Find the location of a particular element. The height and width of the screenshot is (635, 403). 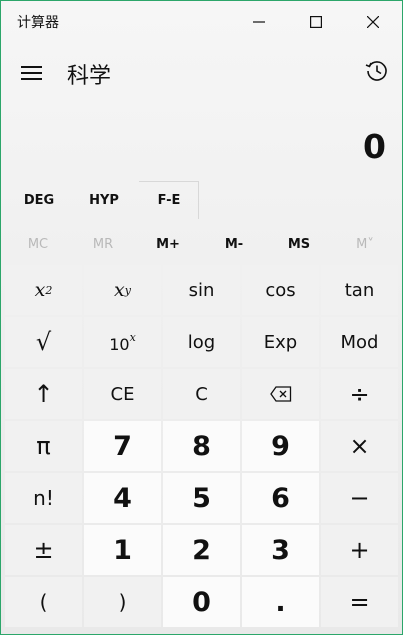

minimize-button is located at coordinates (259, 22).